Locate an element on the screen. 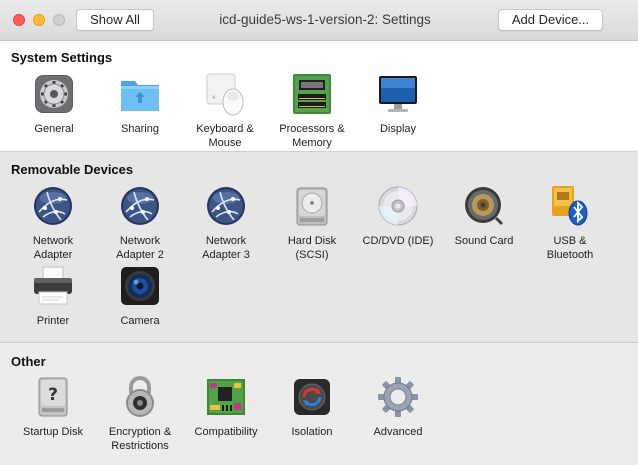 The height and width of the screenshot is (465, 638). startup-disk-icon: ? is located at coordinates (53, 397).